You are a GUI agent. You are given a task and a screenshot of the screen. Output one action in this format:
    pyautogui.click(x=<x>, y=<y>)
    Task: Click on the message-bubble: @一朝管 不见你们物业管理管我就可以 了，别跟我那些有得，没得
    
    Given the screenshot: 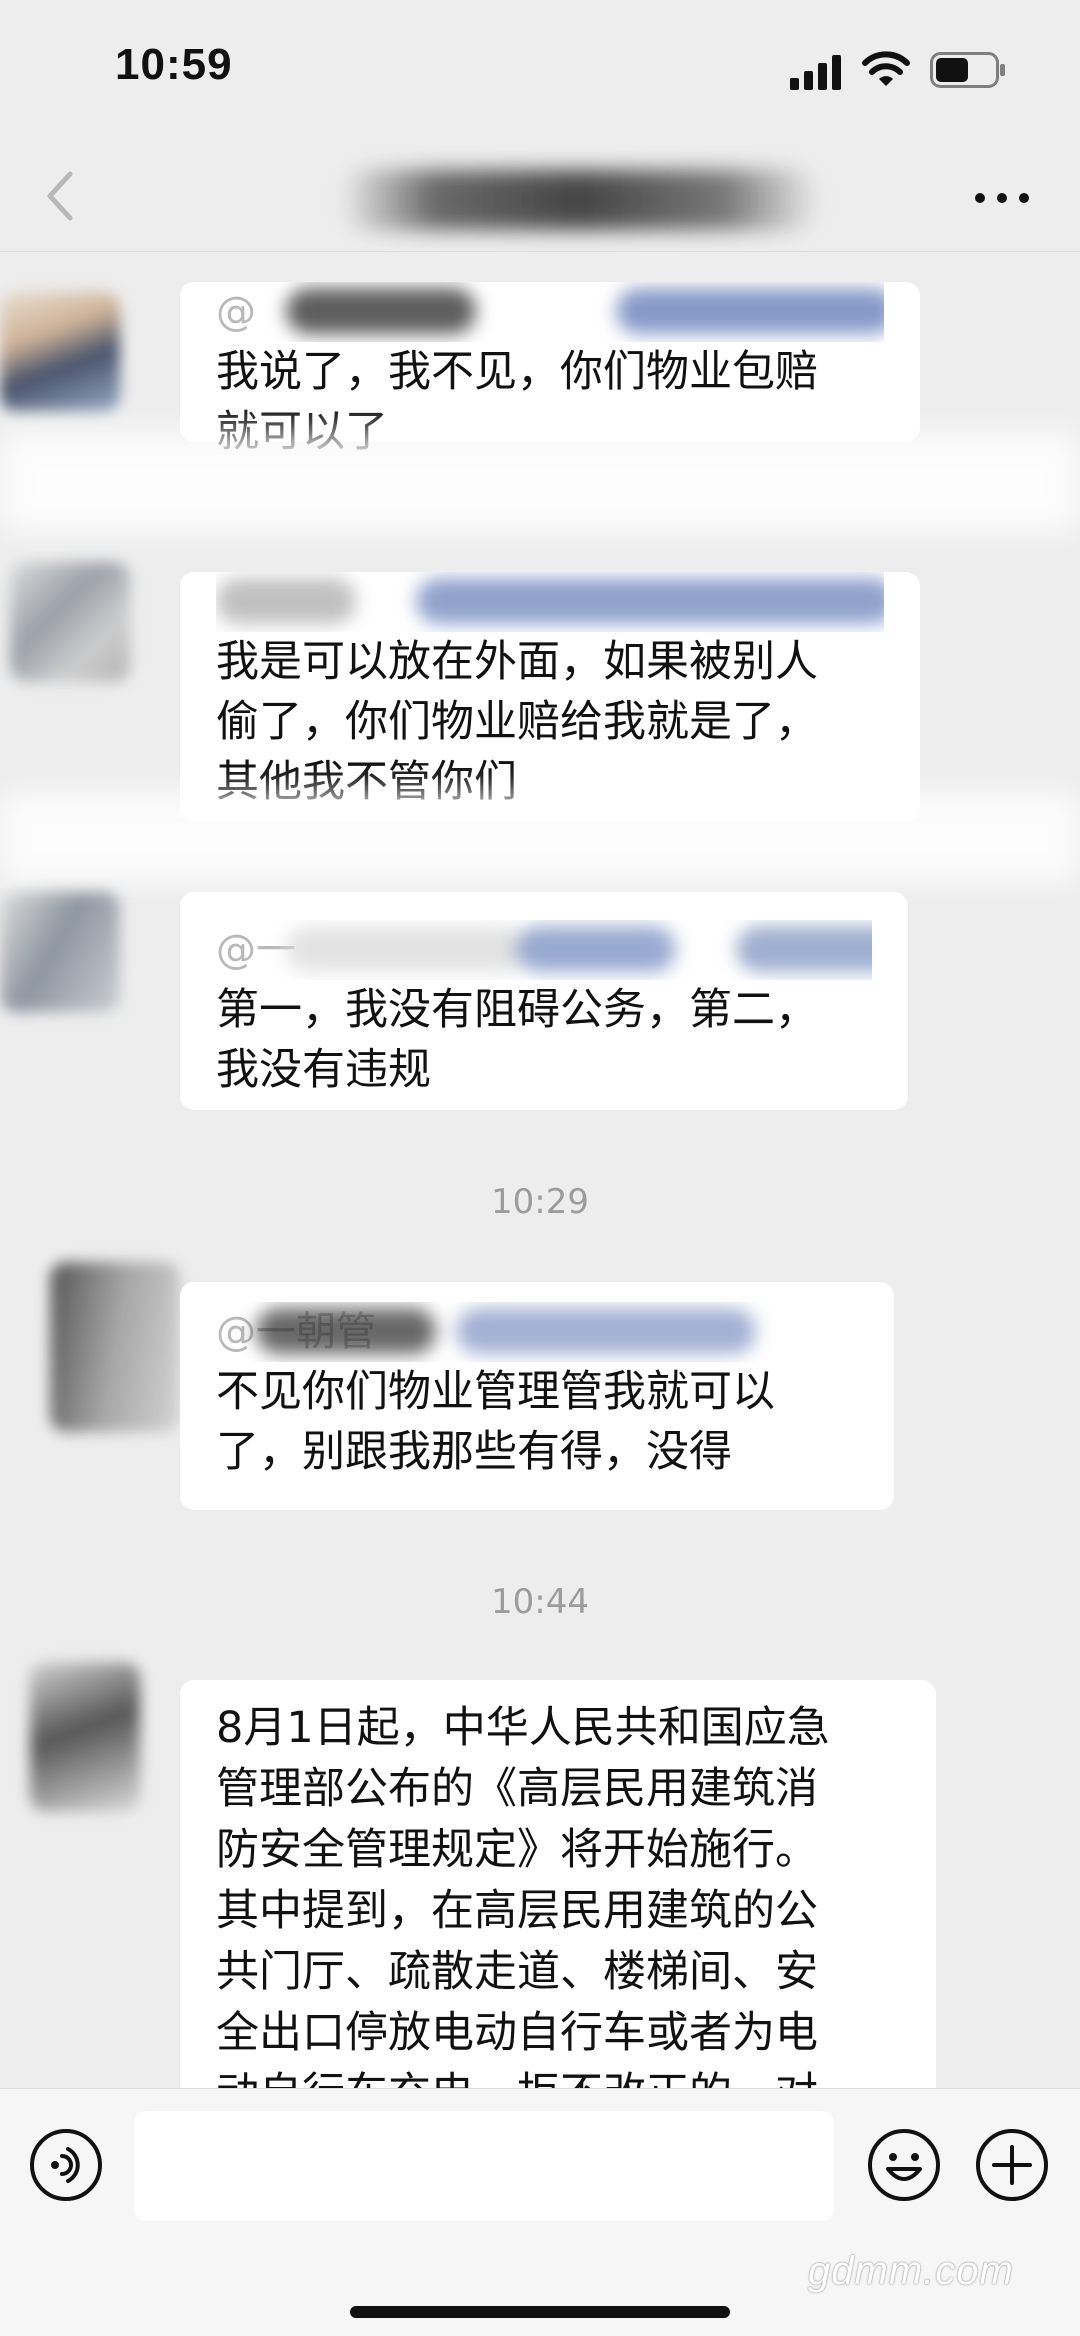 What is the action you would take?
    pyautogui.click(x=537, y=1396)
    